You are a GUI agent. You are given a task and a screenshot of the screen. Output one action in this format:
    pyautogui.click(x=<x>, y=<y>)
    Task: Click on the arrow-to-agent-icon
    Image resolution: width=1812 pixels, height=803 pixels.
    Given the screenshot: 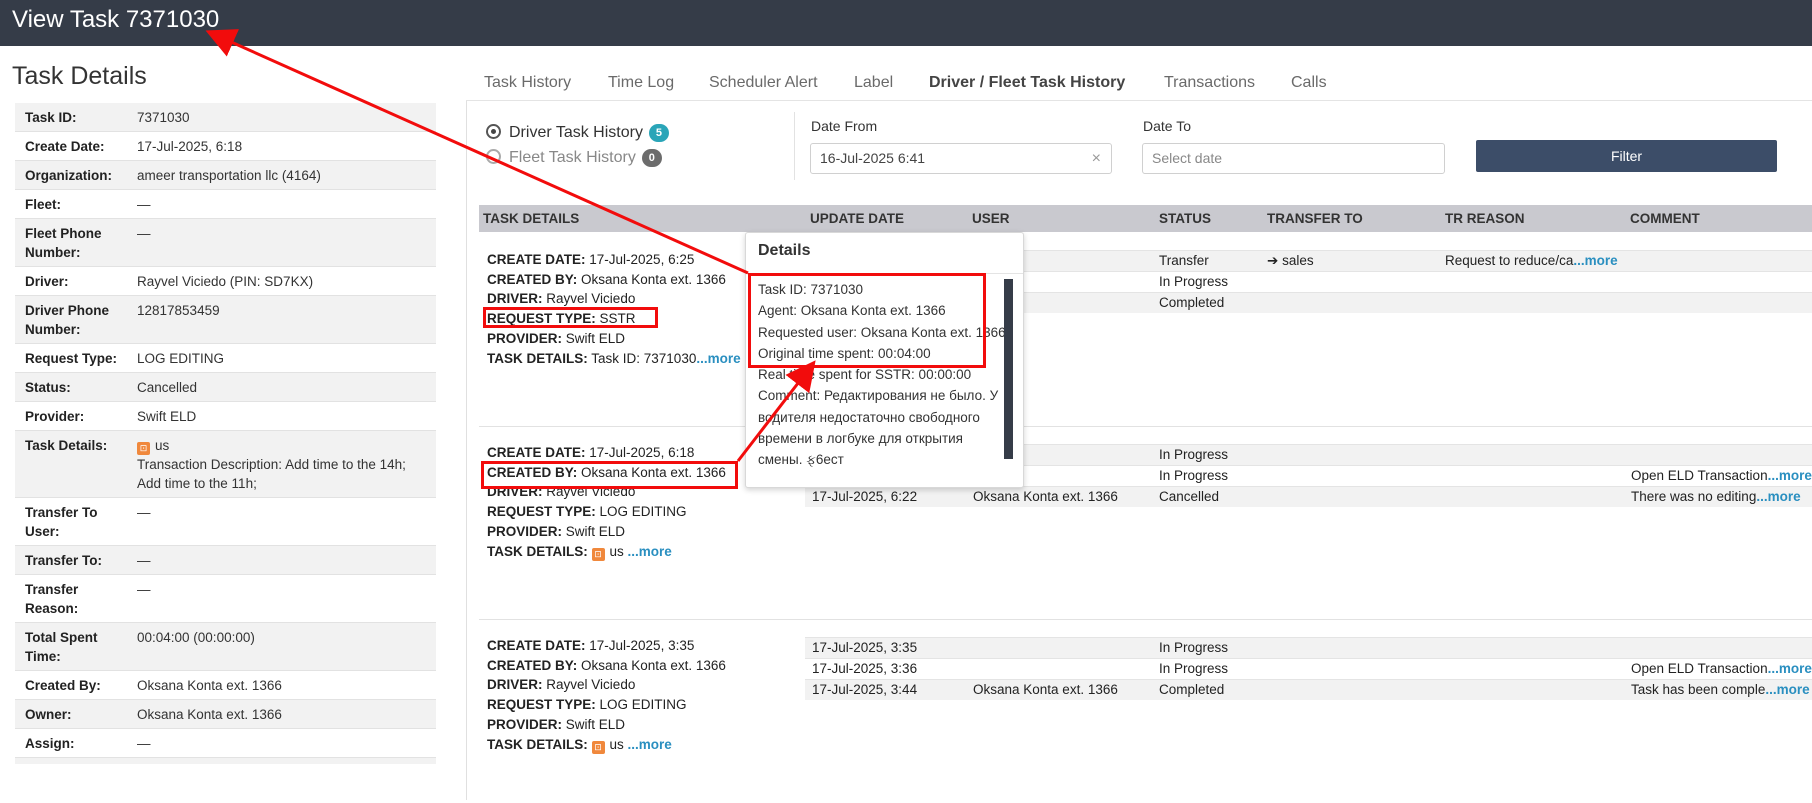 What is the action you would take?
    pyautogui.click(x=776, y=411)
    